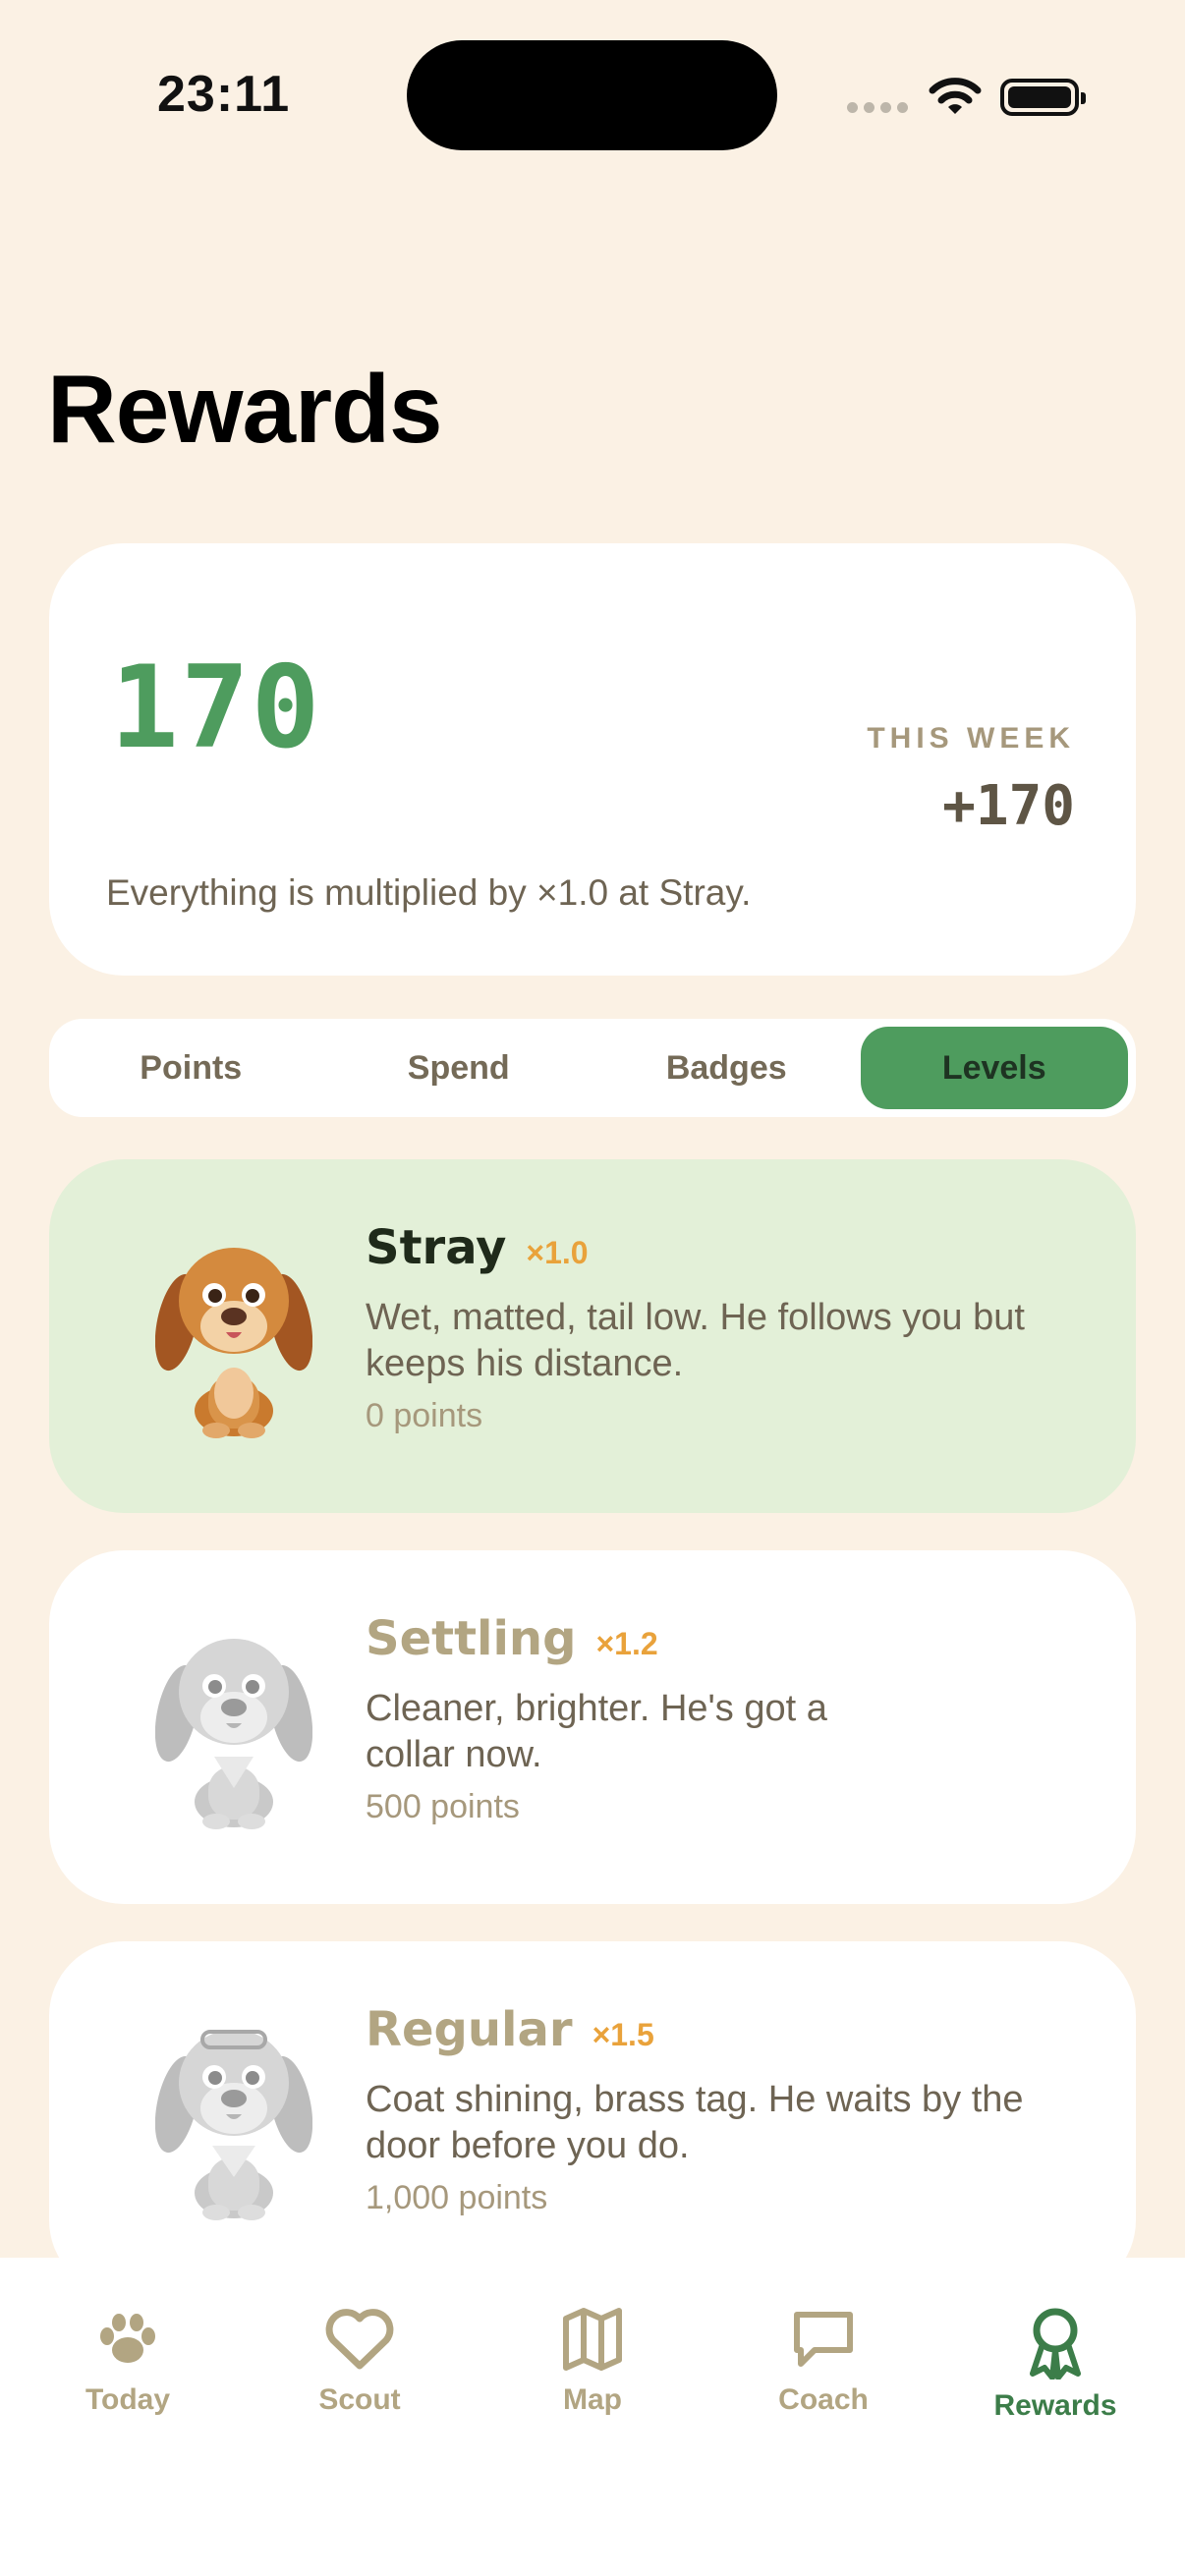 This screenshot has width=1185, height=2576. What do you see at coordinates (592, 95) in the screenshot?
I see `dynamic-island` at bounding box center [592, 95].